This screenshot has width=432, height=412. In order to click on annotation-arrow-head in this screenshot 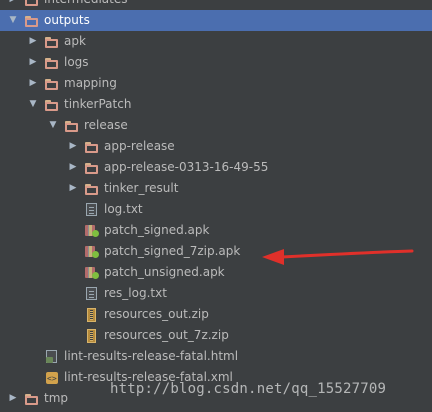, I will do `click(273, 257)`.